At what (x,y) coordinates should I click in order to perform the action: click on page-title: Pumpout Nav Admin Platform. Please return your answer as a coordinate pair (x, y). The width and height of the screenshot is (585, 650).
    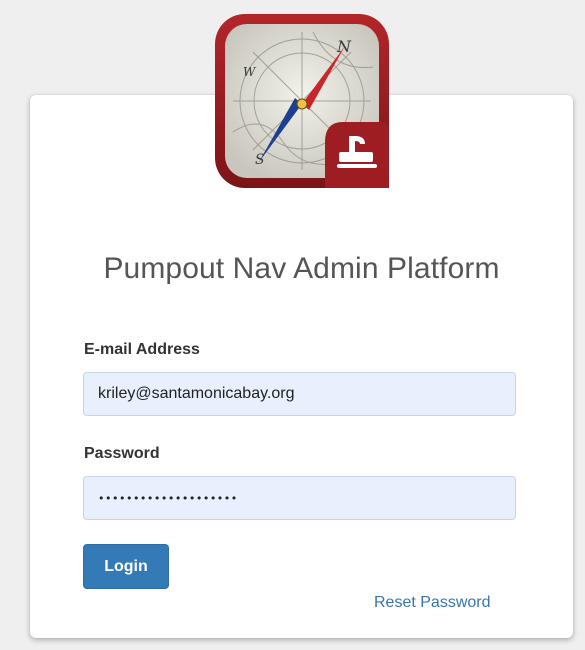
    Looking at the image, I should click on (301, 268).